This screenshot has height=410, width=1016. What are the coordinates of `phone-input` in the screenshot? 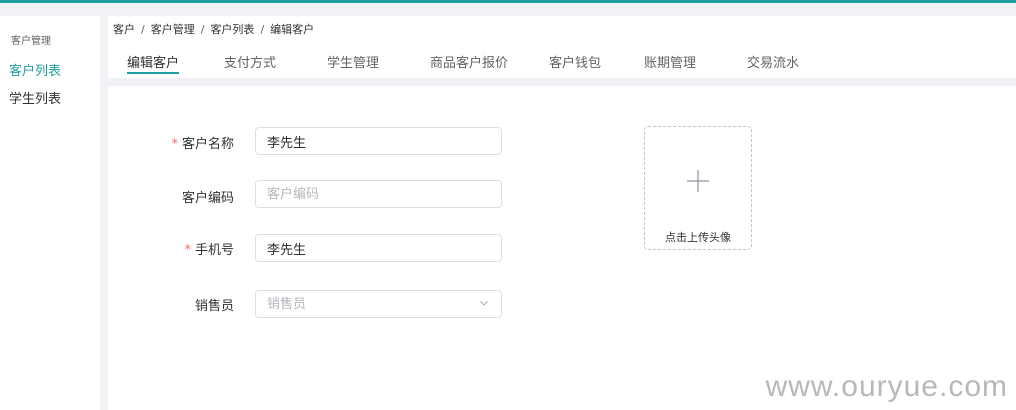 It's located at (378, 248).